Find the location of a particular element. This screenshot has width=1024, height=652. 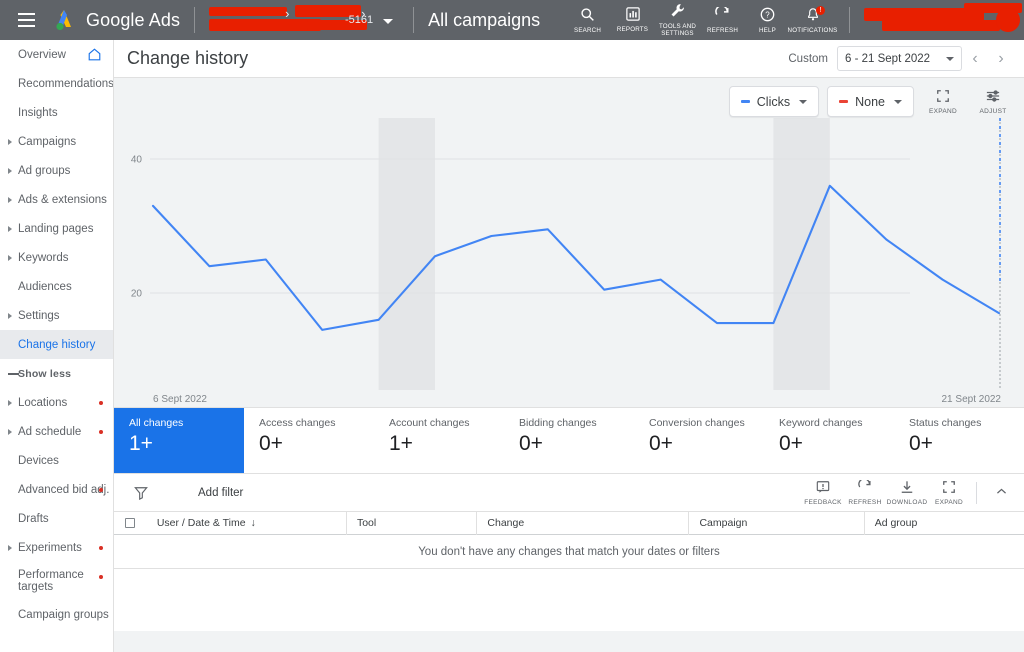

next-period-button: › is located at coordinates (1001, 59).